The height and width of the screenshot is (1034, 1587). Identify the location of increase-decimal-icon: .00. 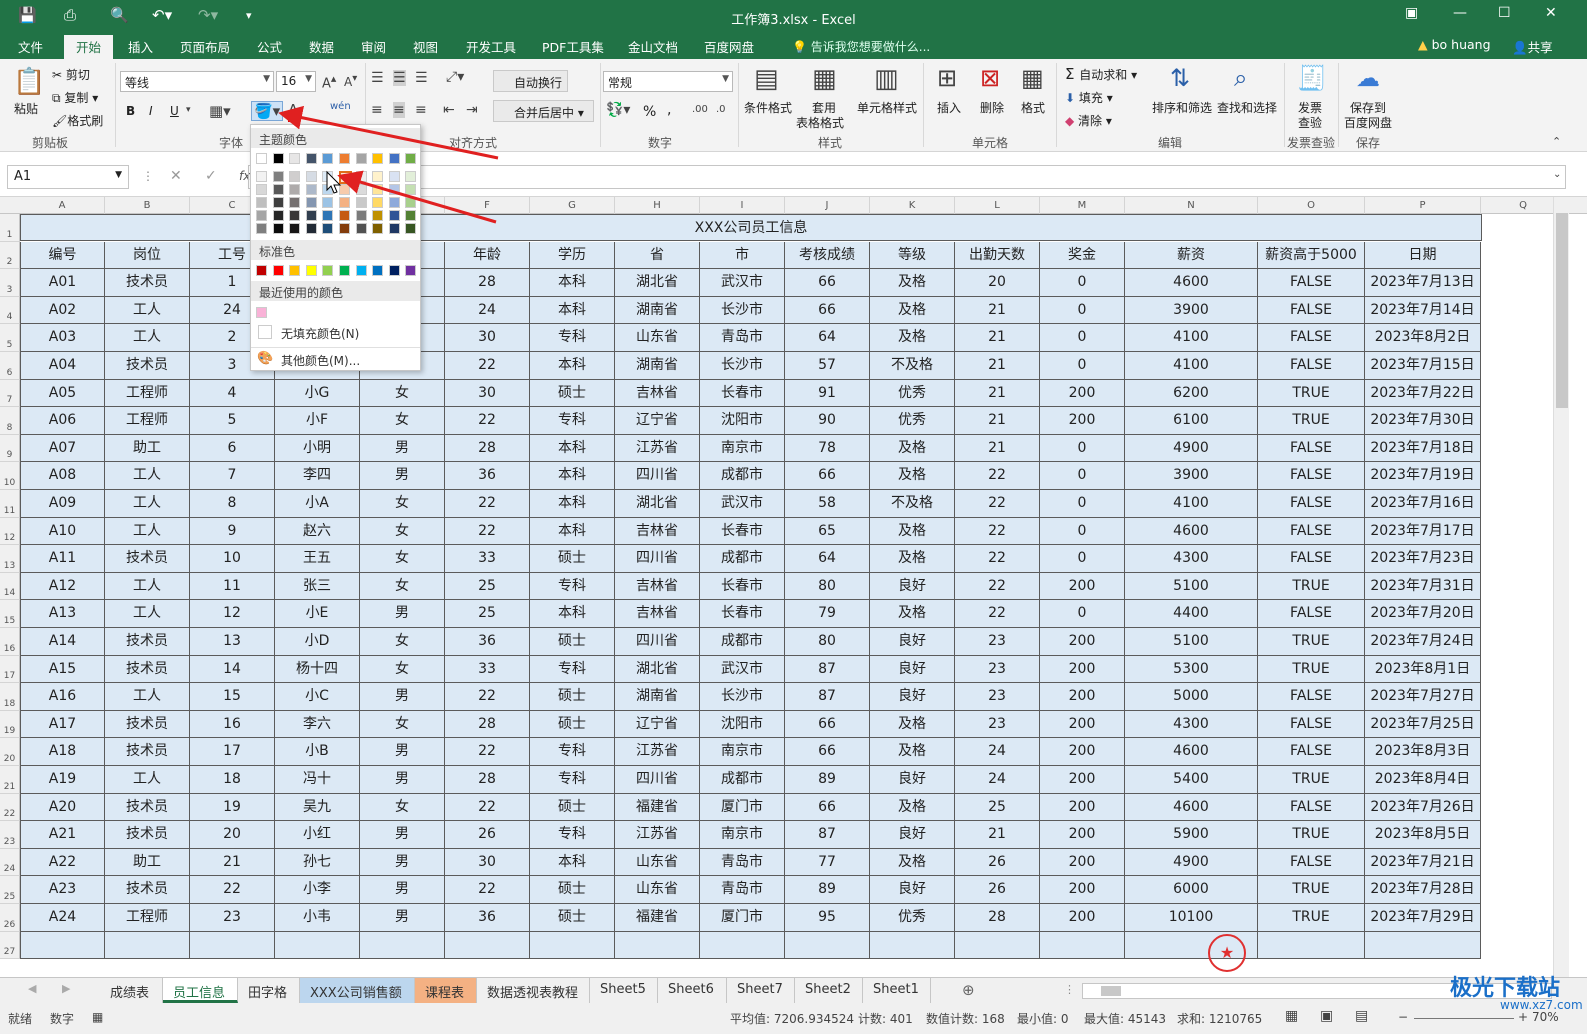
(700, 109).